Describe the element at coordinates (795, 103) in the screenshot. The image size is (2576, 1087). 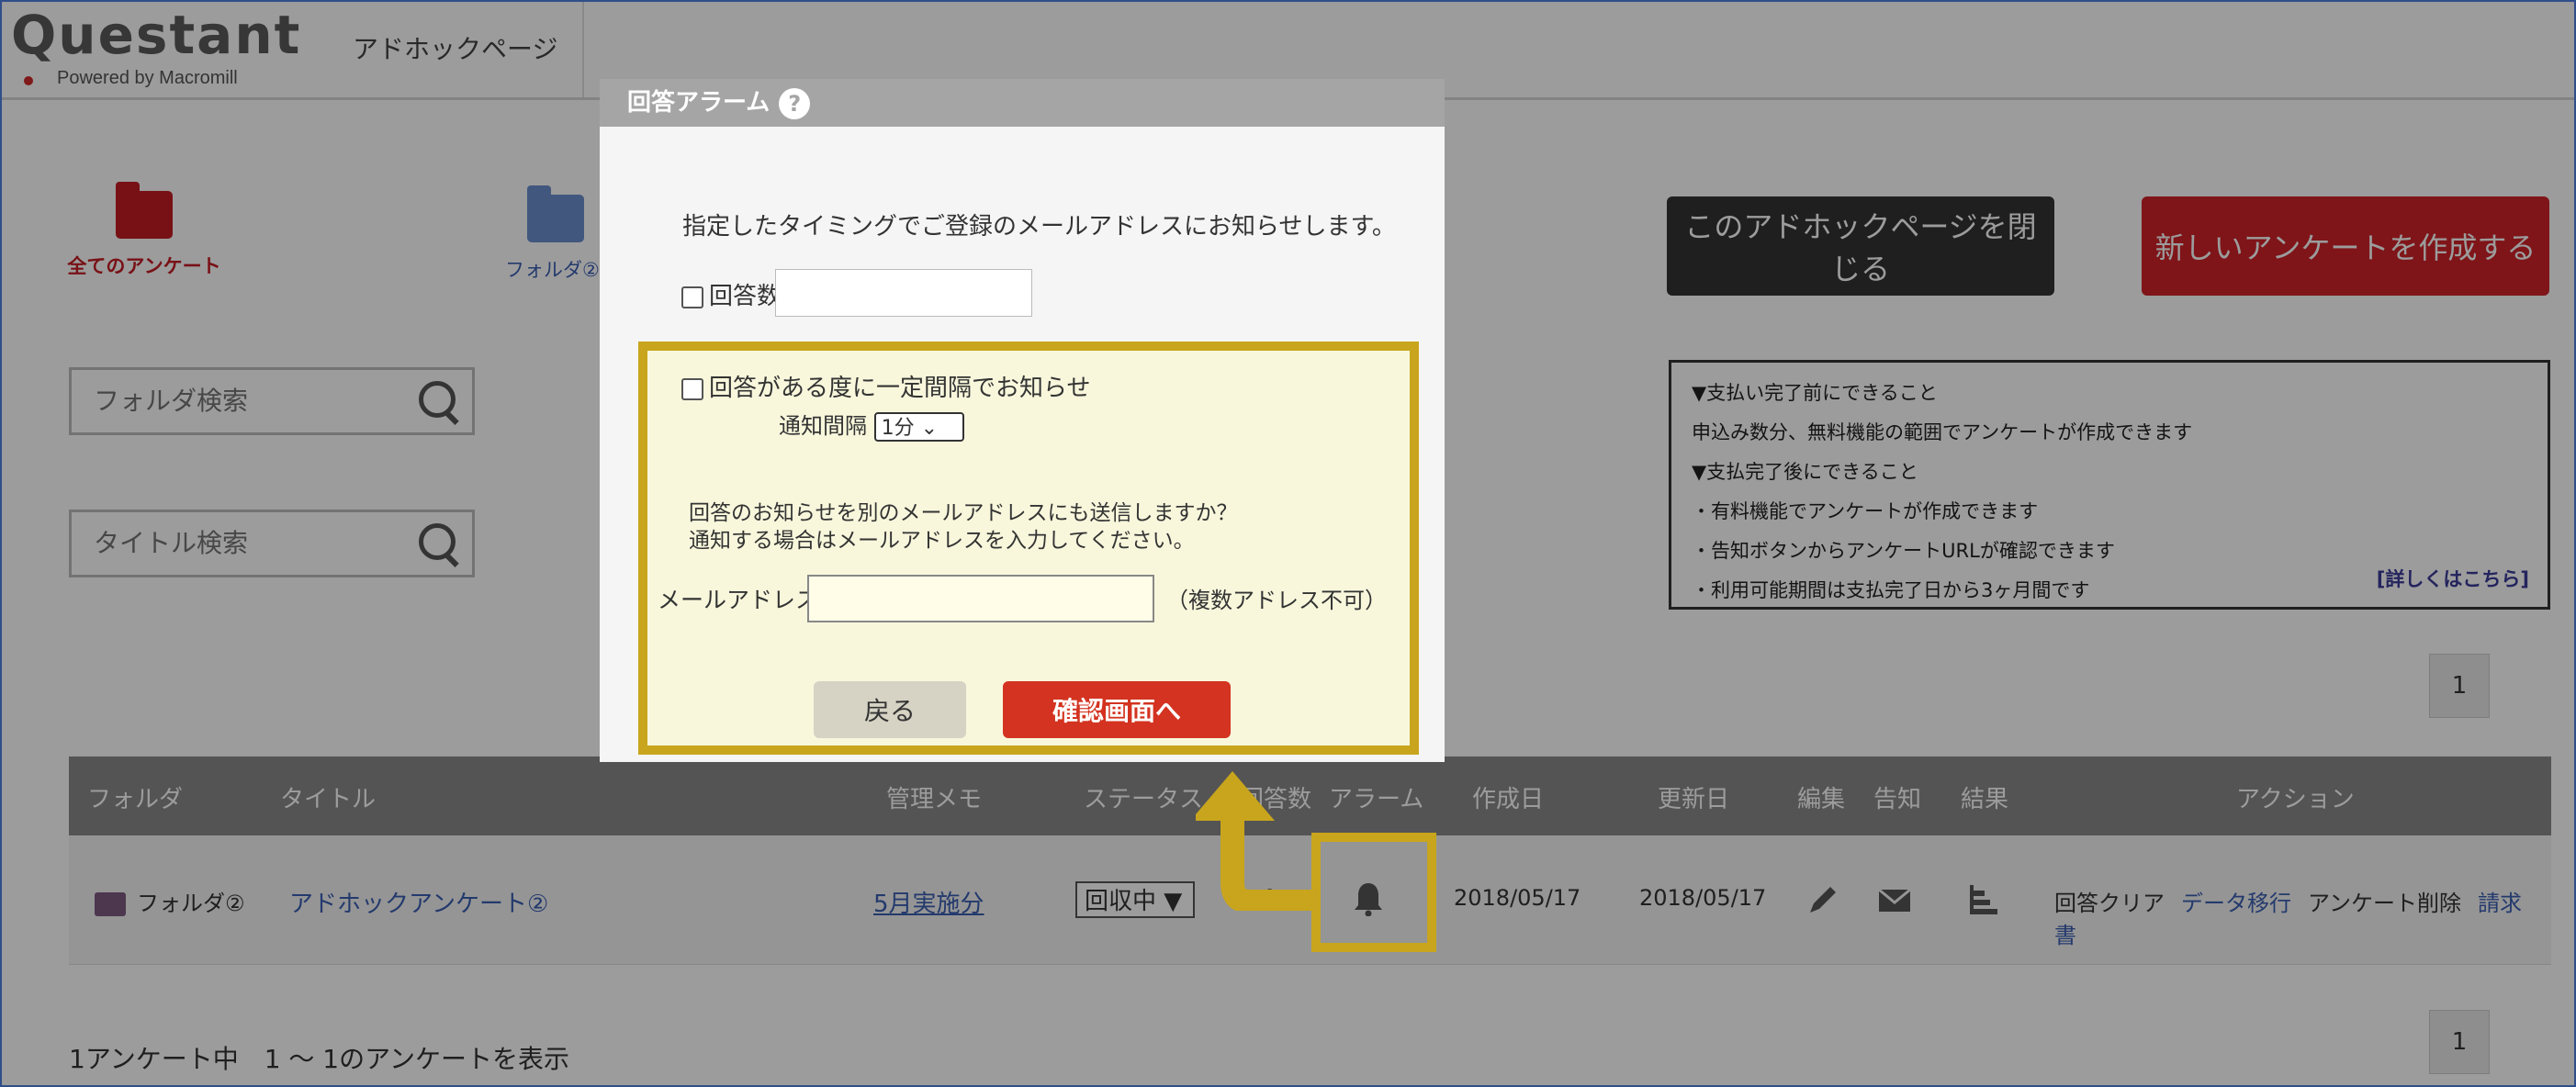
I see `help-icon: ?` at that location.